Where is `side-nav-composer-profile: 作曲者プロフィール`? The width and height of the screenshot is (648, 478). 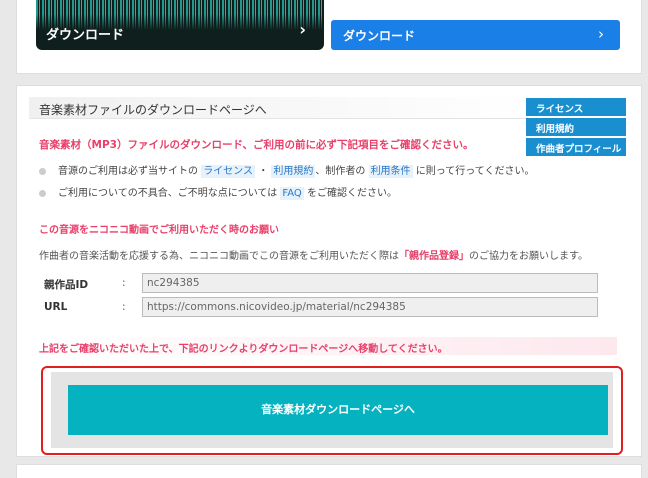 side-nav-composer-profile: 作曲者プロフィール is located at coordinates (576, 147).